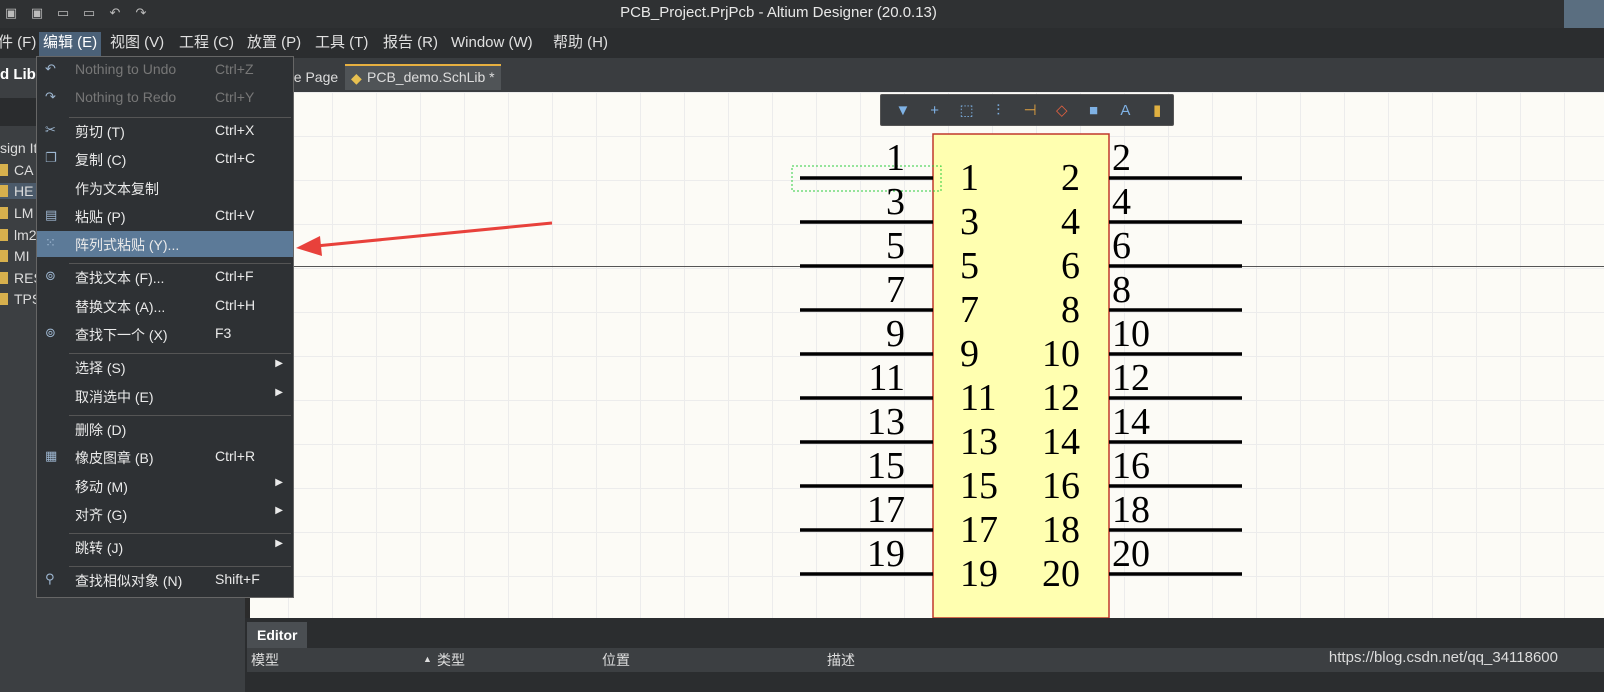  I want to click on filter-icon: ▼, so click(903, 110).